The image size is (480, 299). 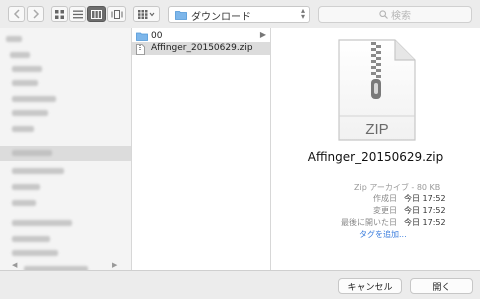 I want to click on info-value-last-opened: 今日 17:52, so click(x=425, y=222).